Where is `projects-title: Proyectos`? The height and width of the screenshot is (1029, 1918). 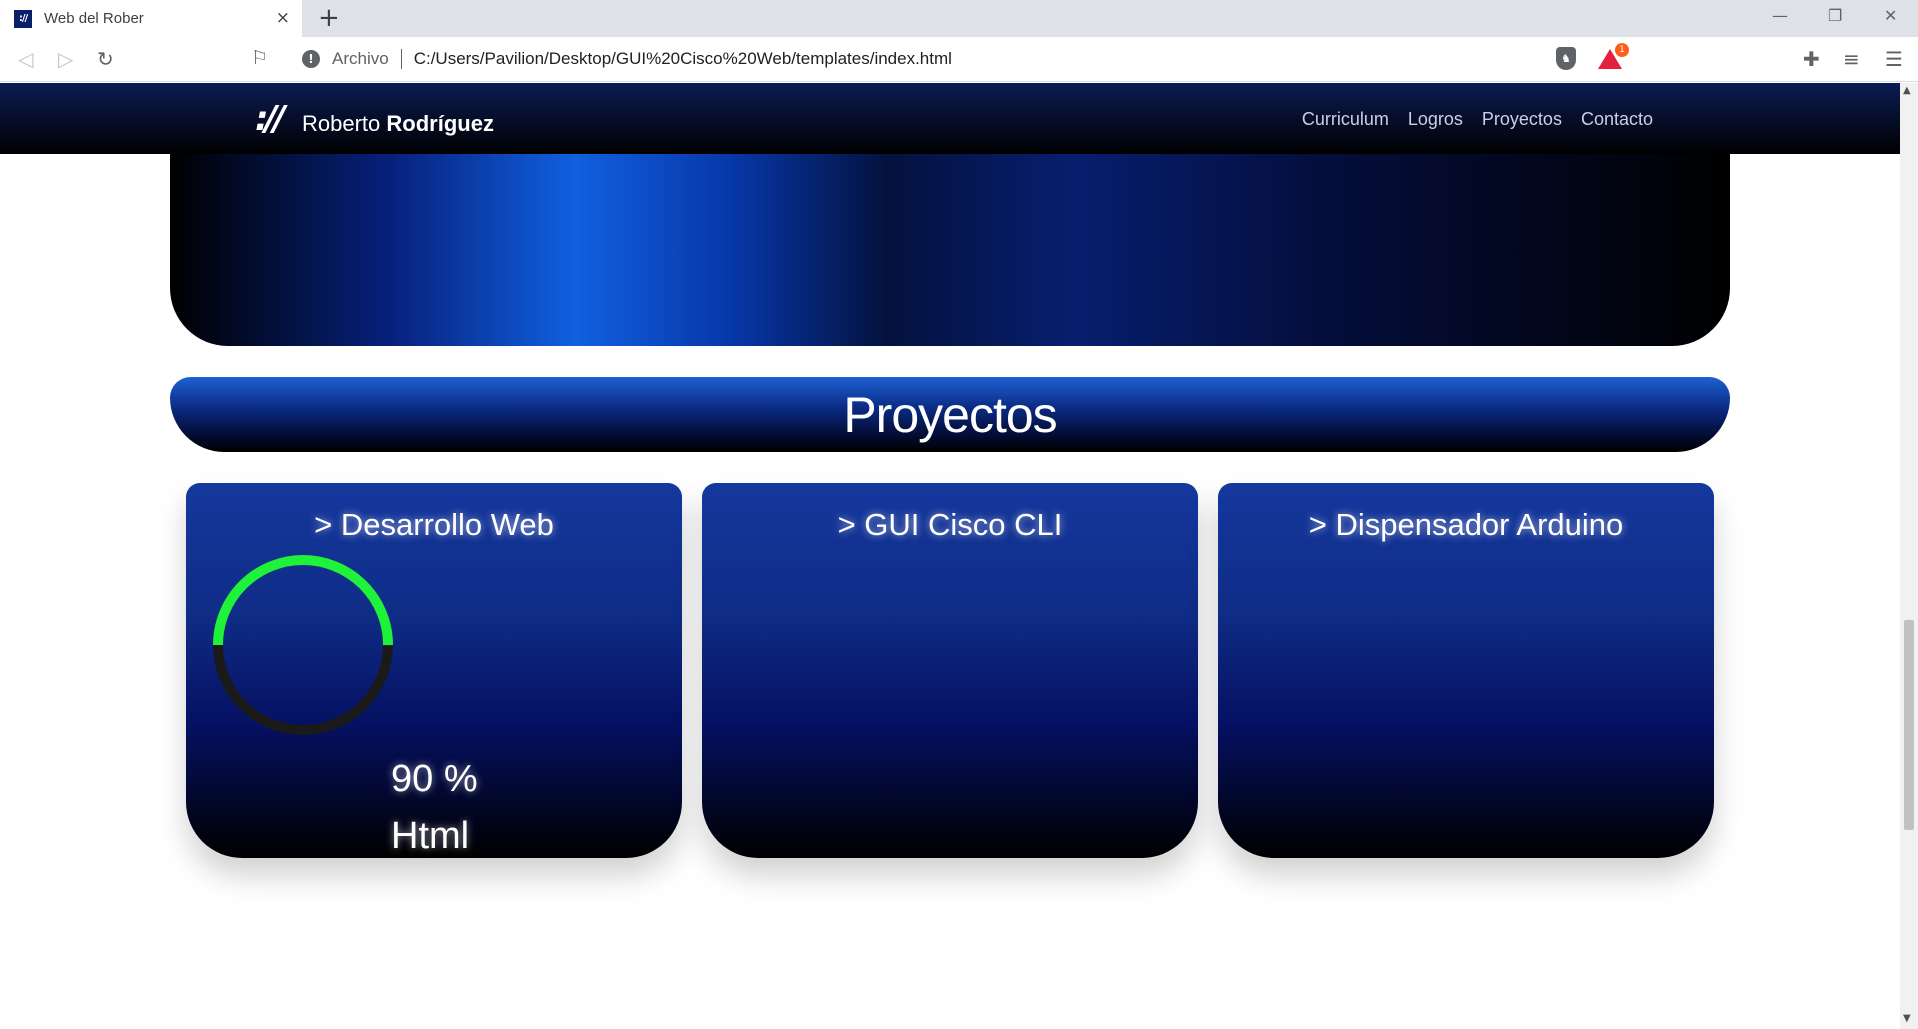 projects-title: Proyectos is located at coordinates (950, 414).